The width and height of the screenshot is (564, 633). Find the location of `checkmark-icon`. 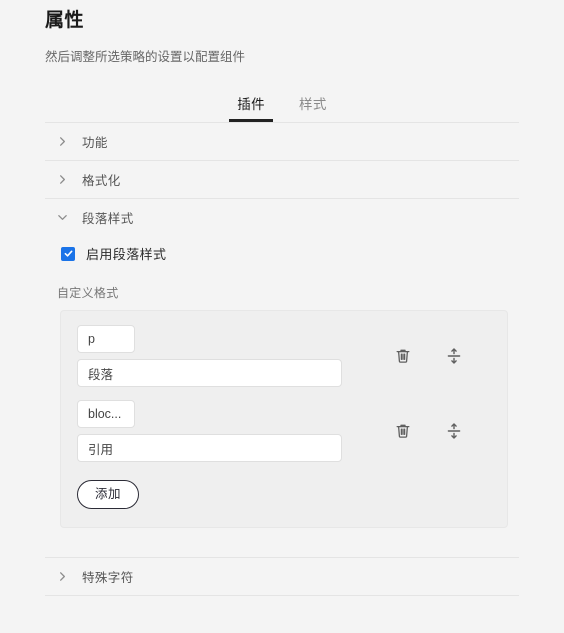

checkmark-icon is located at coordinates (68, 253).